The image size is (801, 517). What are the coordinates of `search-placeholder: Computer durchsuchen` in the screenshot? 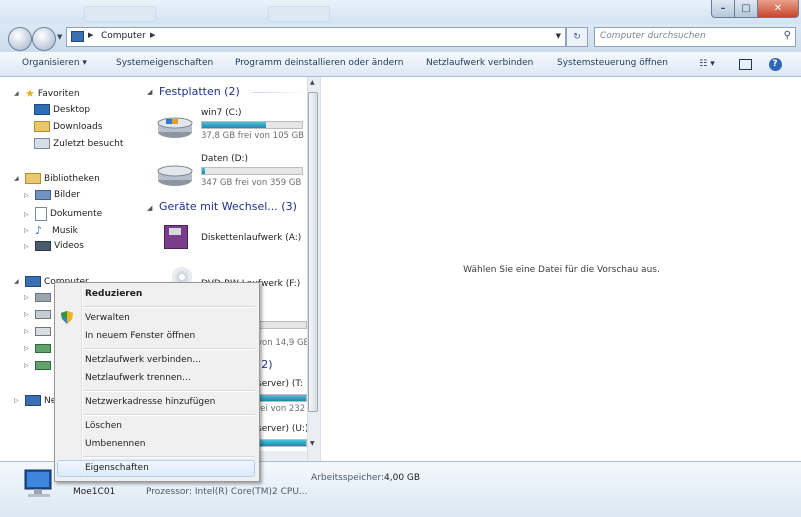 It's located at (653, 36).